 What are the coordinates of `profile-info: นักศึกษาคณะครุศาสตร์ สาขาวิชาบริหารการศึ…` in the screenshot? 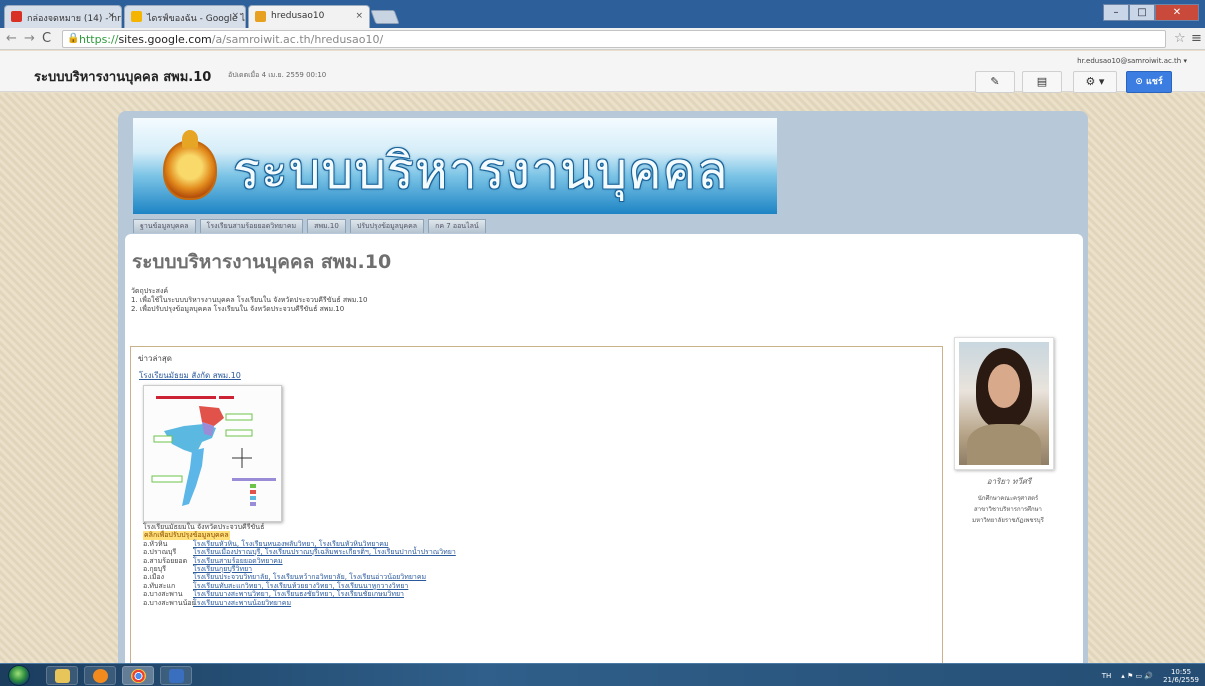 It's located at (1008, 509).